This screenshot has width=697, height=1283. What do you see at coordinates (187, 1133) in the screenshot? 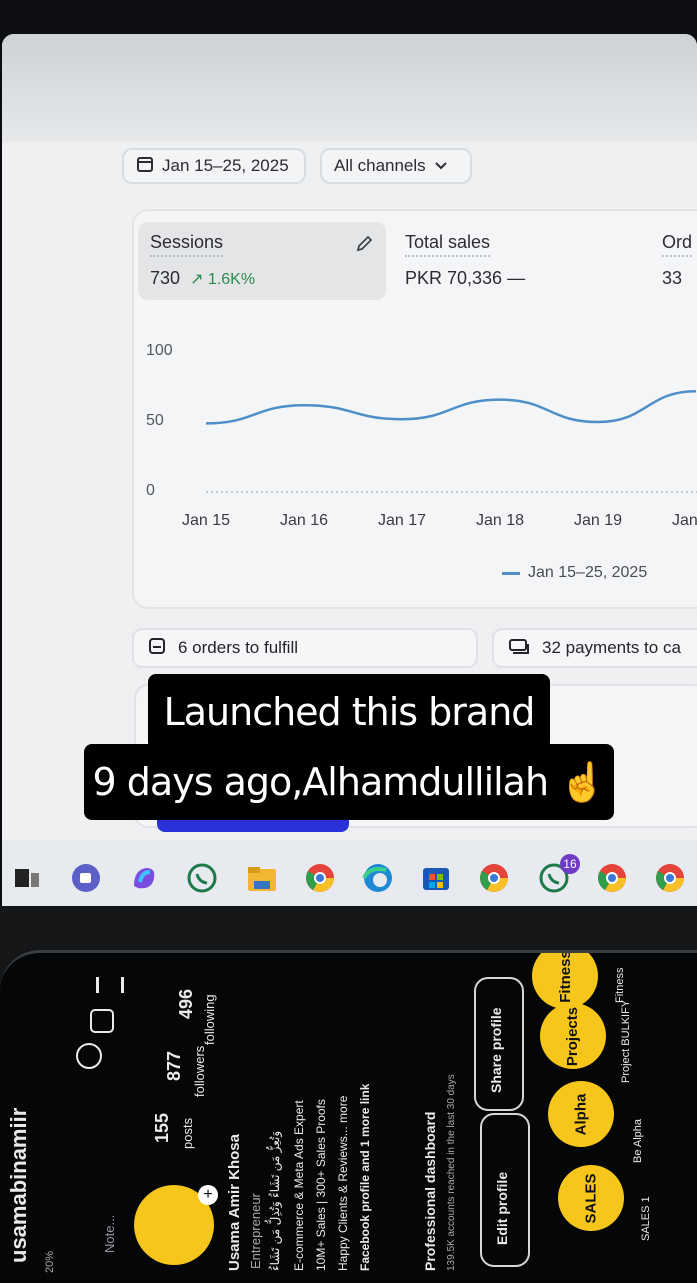
I see `posts-label: posts` at bounding box center [187, 1133].